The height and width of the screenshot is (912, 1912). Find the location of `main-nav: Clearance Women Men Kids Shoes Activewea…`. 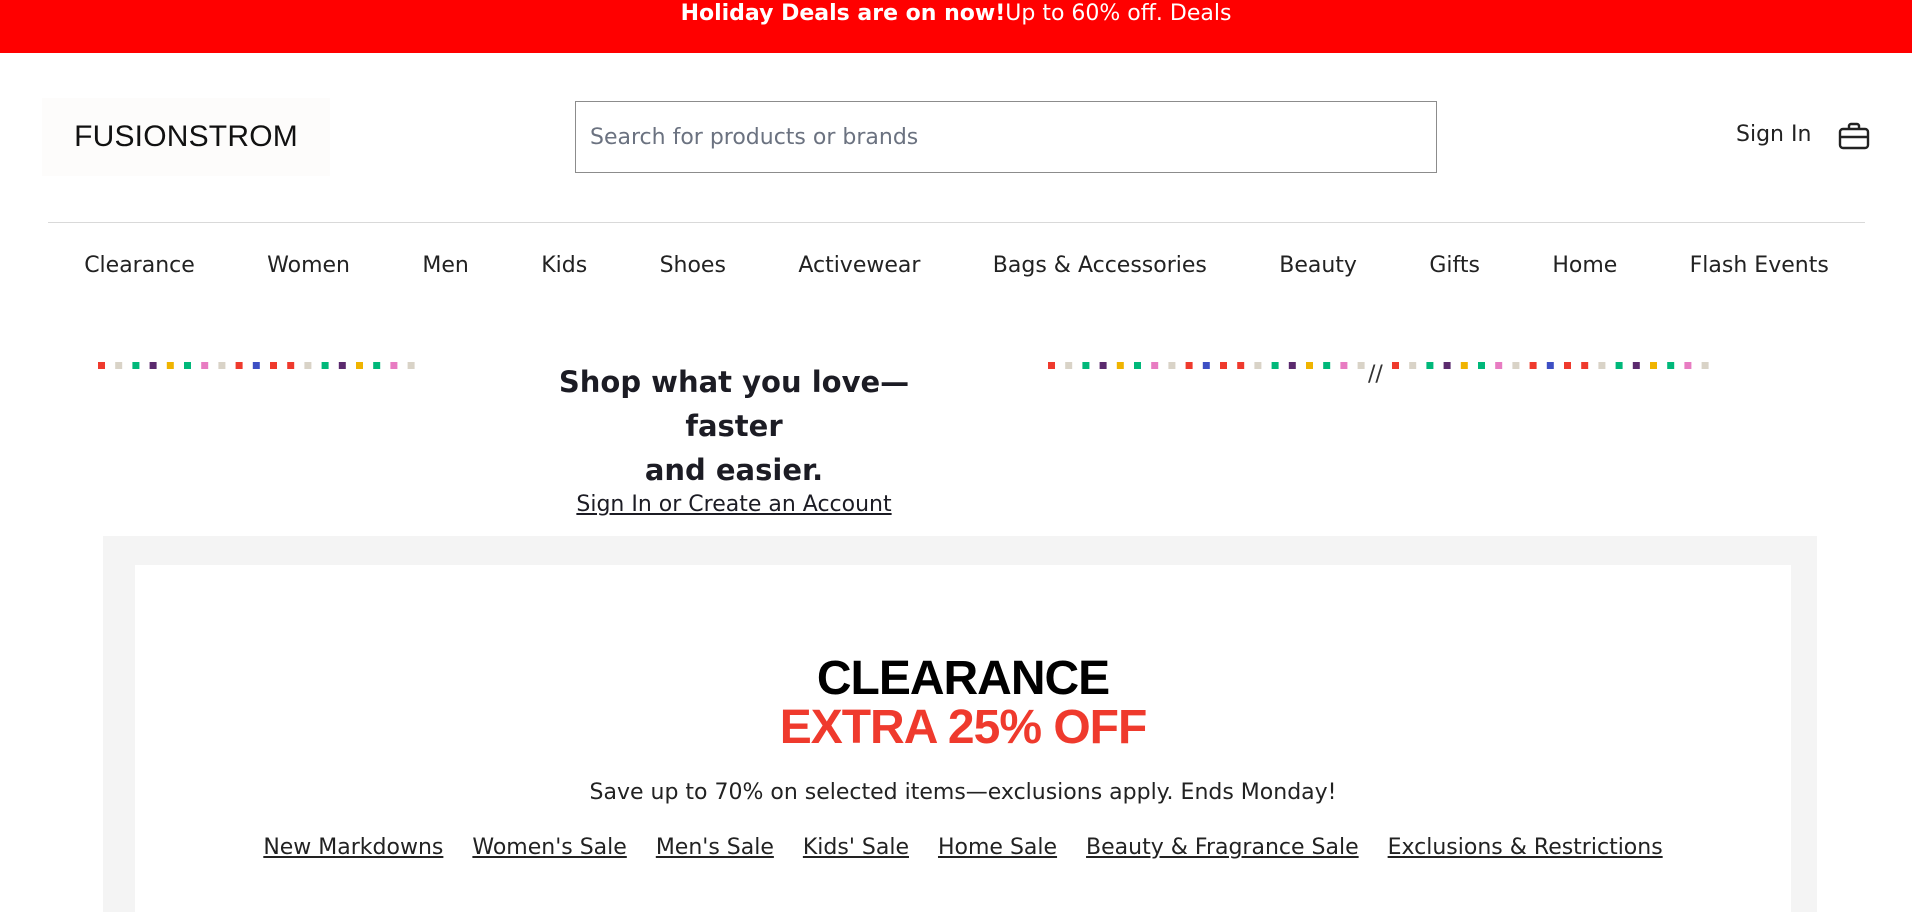

main-nav: Clearance Women Men Kids Shoes Activewea… is located at coordinates (956, 265).